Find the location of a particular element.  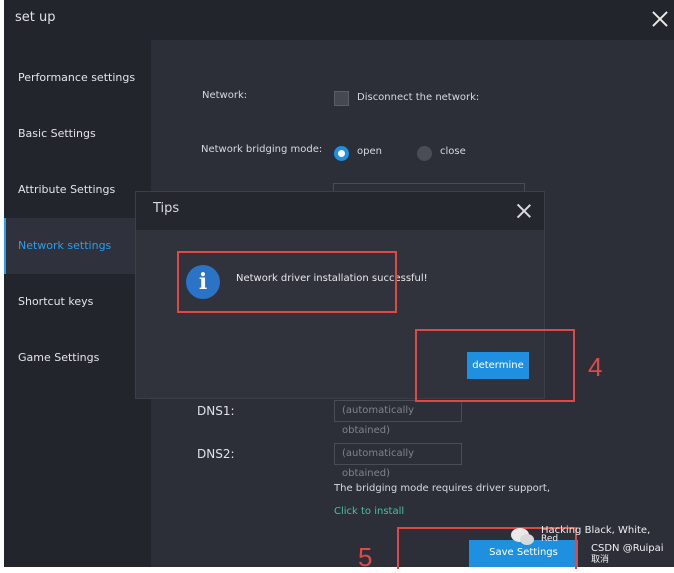

sidebar-item-performance: Performance settings is located at coordinates (77, 78).